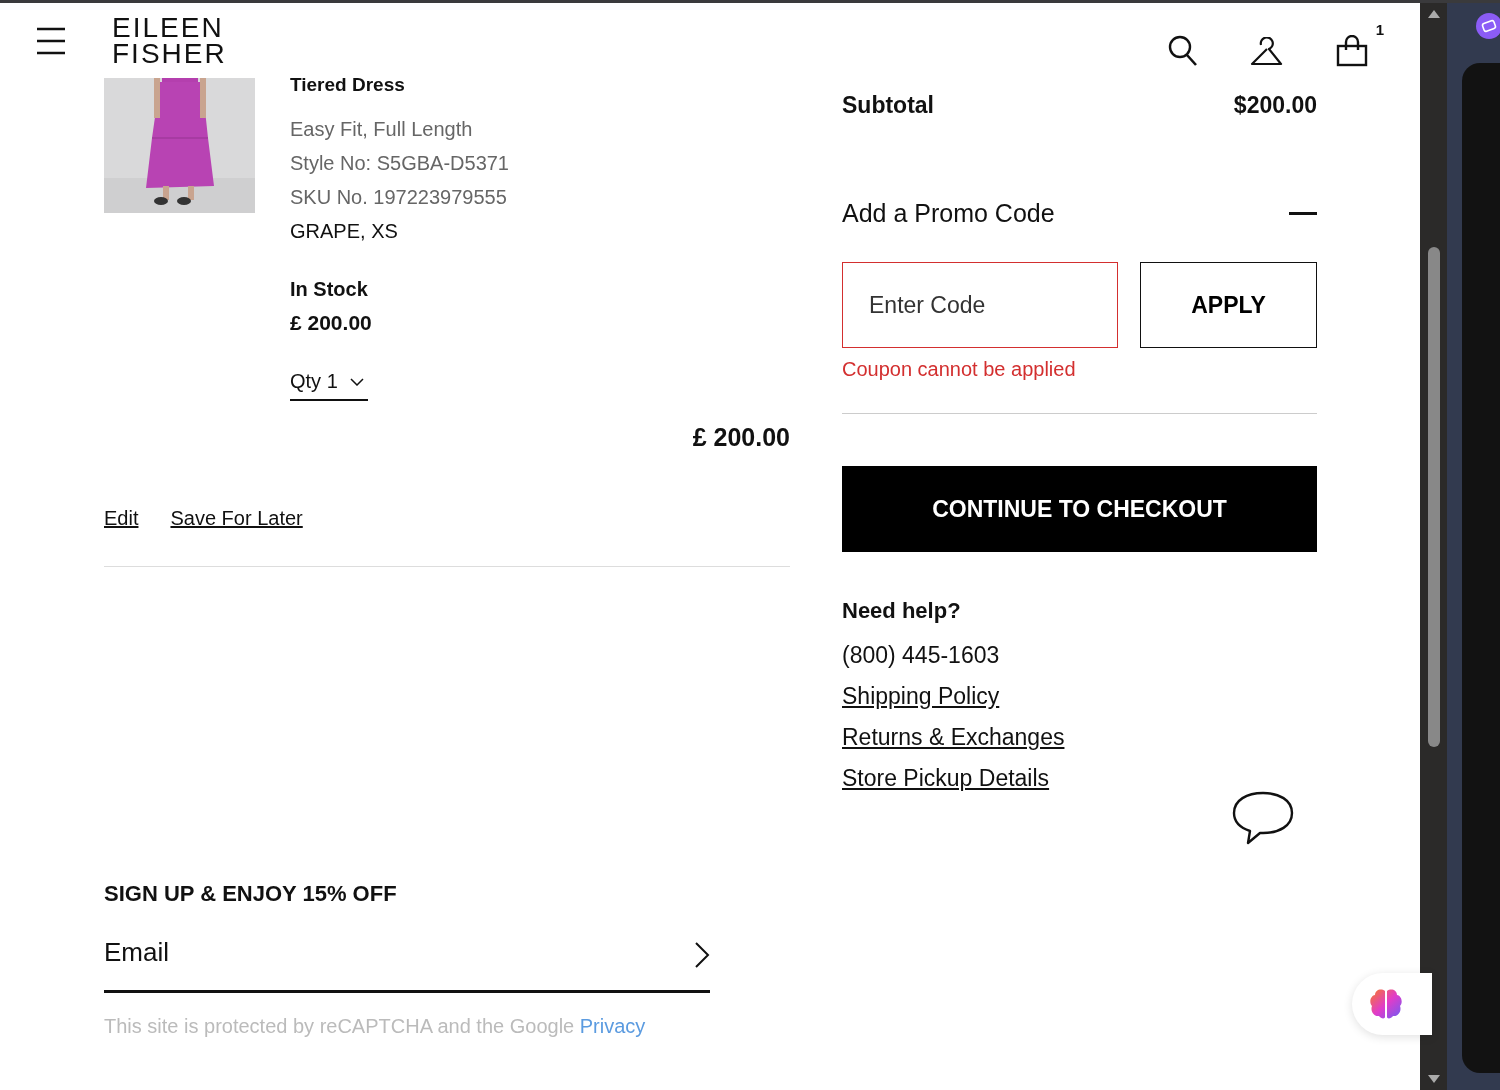 Image resolution: width=1500 pixels, height=1090 pixels. What do you see at coordinates (51, 40) in the screenshot?
I see `menu-icon` at bounding box center [51, 40].